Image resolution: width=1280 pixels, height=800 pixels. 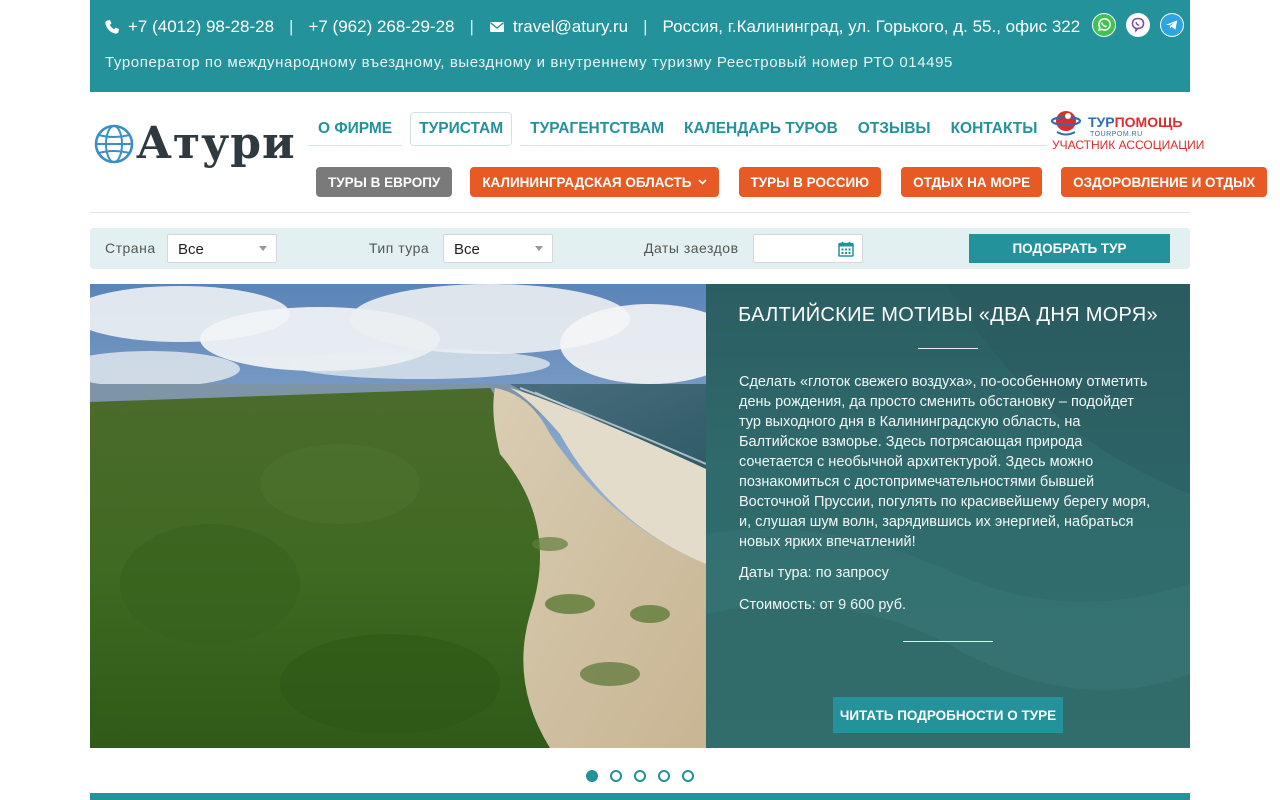 What do you see at coordinates (461, 129) in the screenshot?
I see `nav-tourists: ТУРИСТАМ` at bounding box center [461, 129].